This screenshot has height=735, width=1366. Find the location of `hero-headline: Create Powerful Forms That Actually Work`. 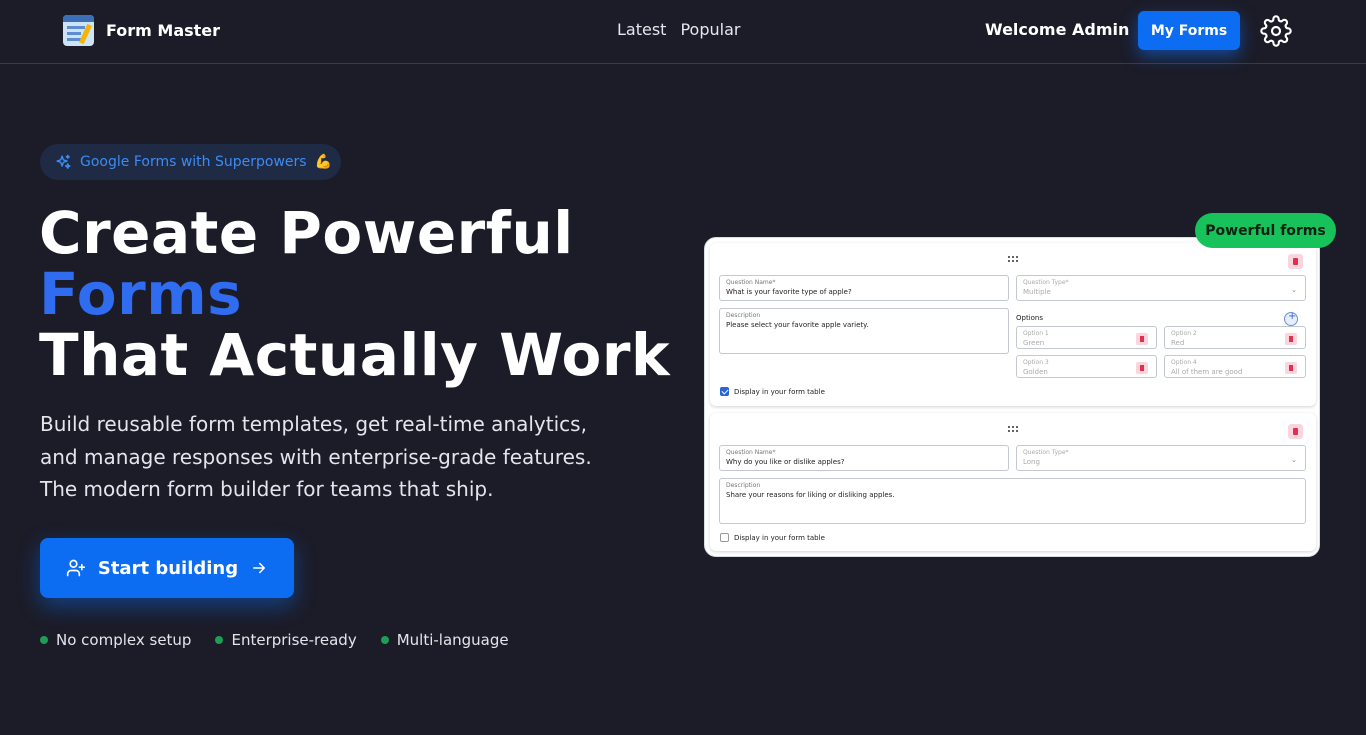

hero-headline: Create Powerful Forms That Actually Work is located at coordinates (354, 294).